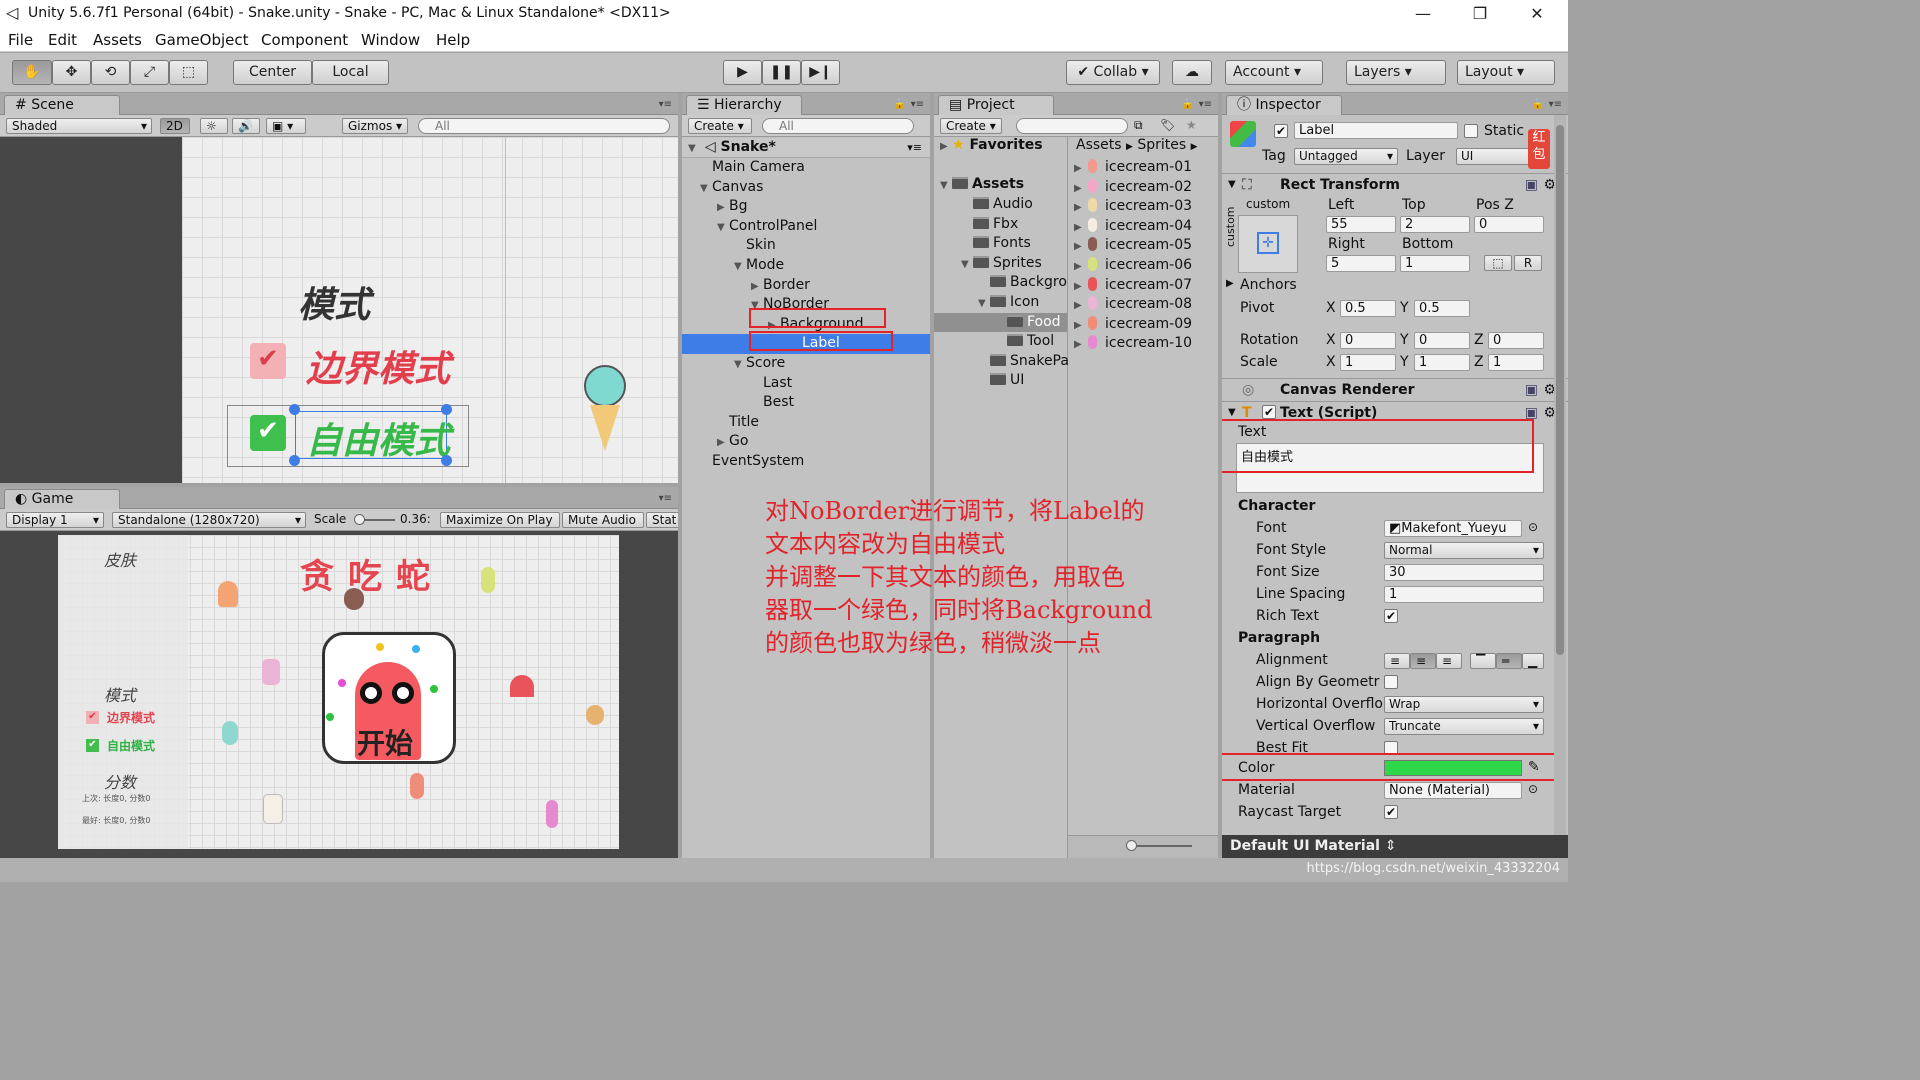  What do you see at coordinates (806, 442) in the screenshot?
I see `hierarchy-item: ▶ Go` at bounding box center [806, 442].